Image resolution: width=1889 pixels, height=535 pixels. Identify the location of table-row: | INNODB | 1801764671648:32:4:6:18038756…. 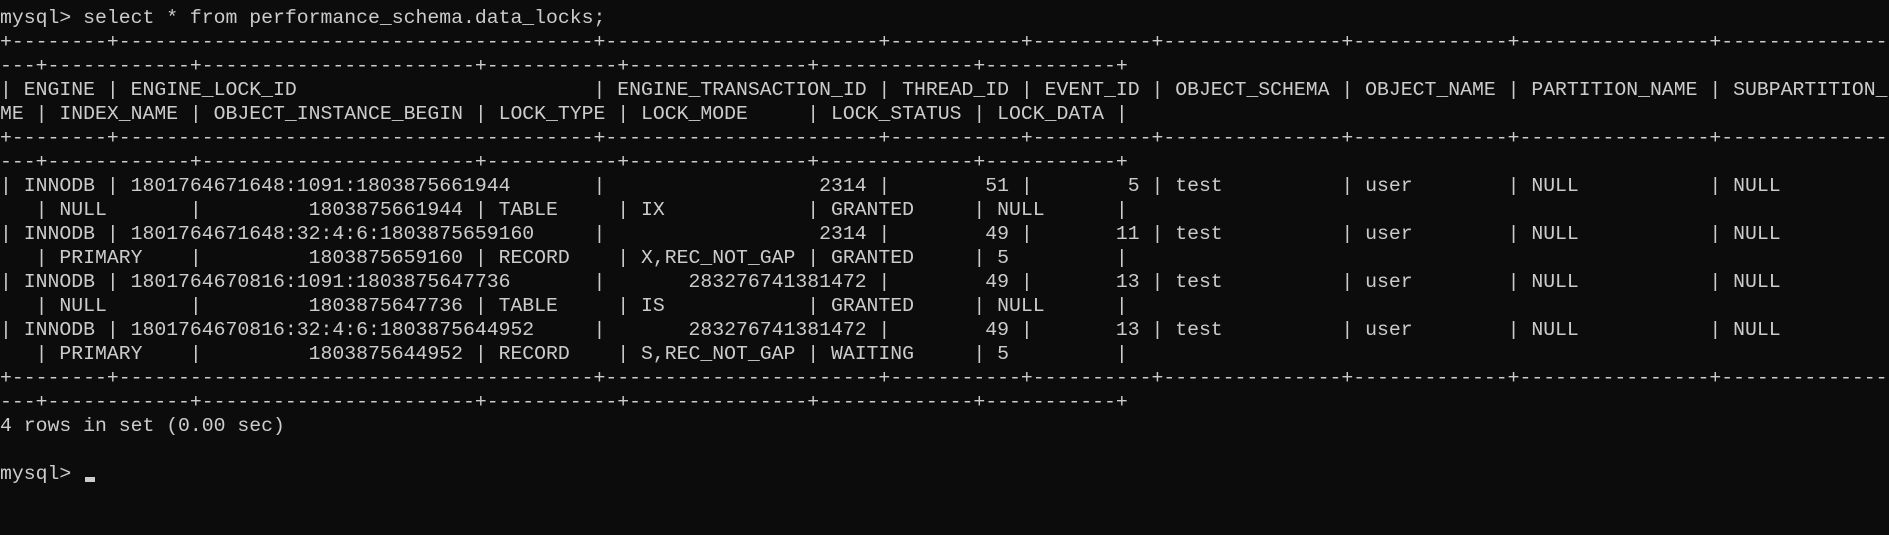
(890, 234).